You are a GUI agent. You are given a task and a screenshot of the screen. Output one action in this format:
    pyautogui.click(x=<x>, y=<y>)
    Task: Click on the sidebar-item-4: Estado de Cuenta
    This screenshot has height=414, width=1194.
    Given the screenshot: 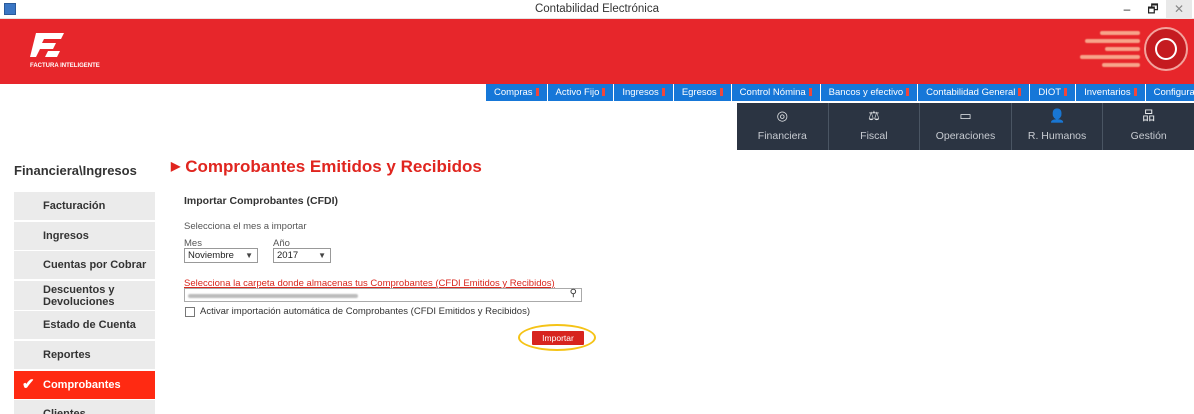 What is the action you would take?
    pyautogui.click(x=84, y=325)
    